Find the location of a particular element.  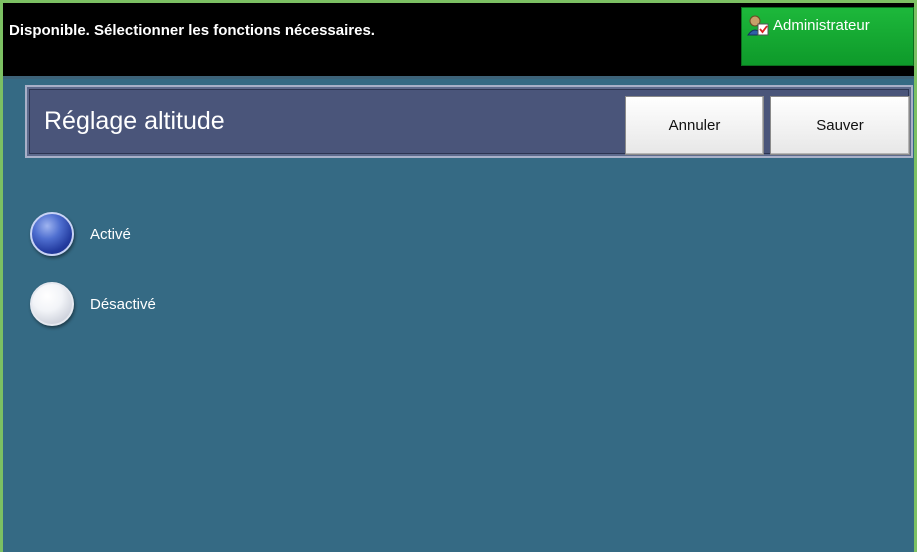

cancel-button: Annuler is located at coordinates (694, 125).